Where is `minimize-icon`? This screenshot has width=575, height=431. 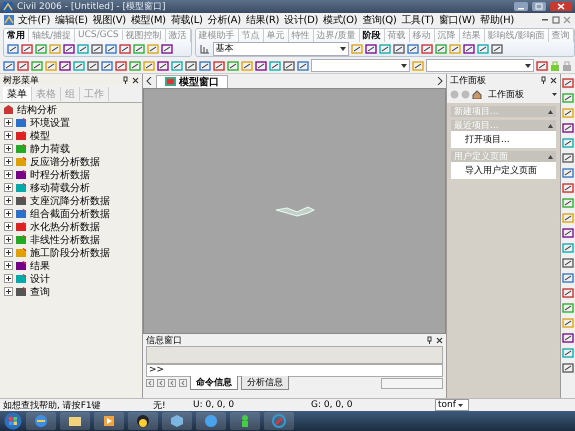 minimize-icon is located at coordinates (521, 6).